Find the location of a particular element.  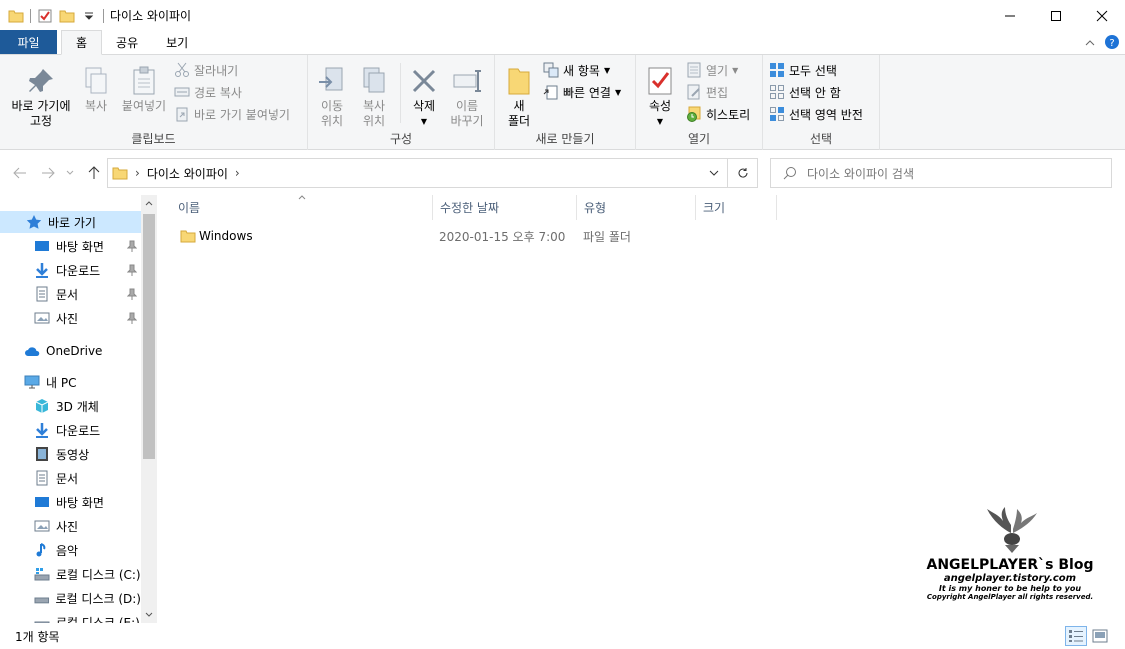

nav-item-onedrive: OneDrive is located at coordinates (70, 351).